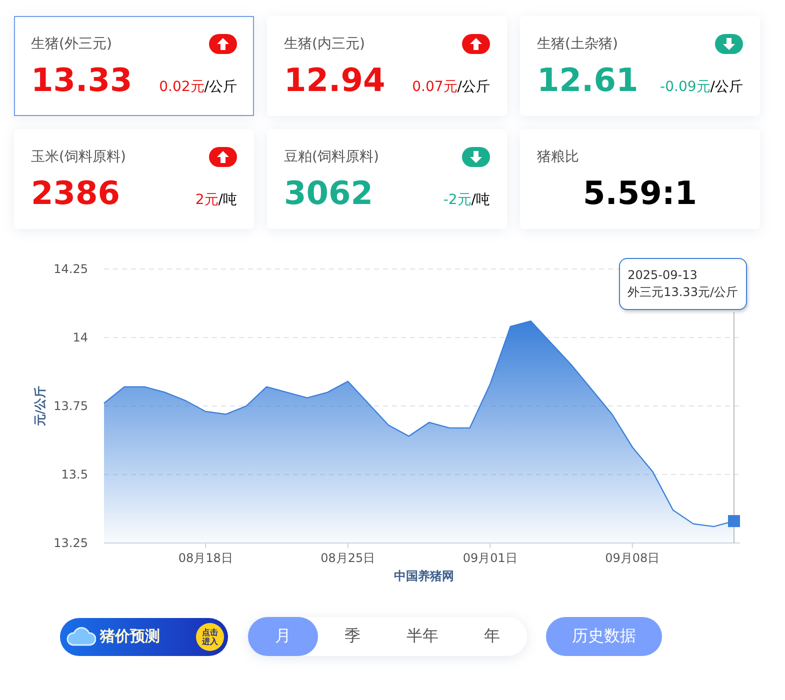 This screenshot has height=700, width=785. What do you see at coordinates (587, 80) in the screenshot?
I see `price-value: 12.61` at bounding box center [587, 80].